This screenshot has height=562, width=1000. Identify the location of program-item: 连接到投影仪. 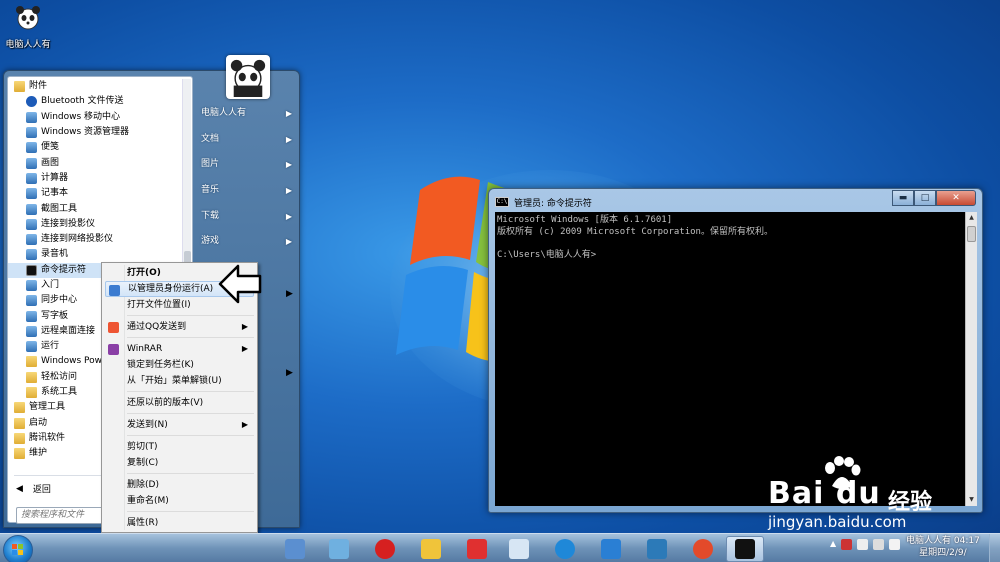
(96, 224).